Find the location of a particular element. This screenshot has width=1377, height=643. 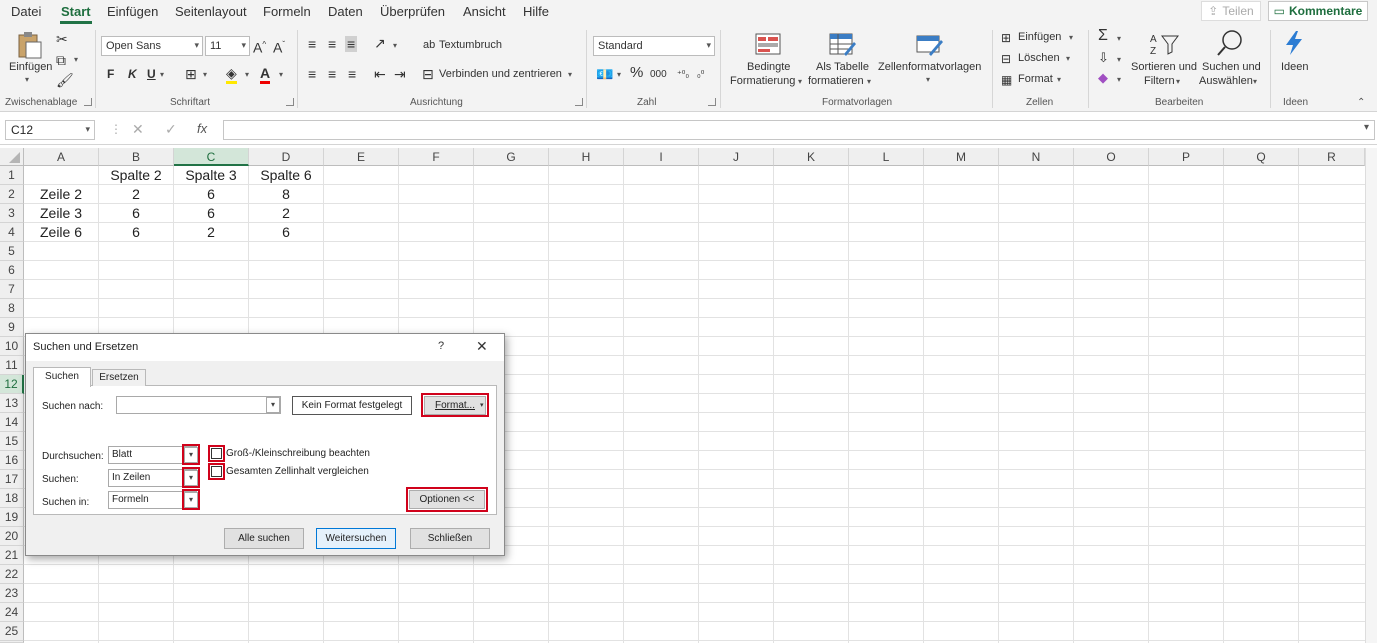

comments-button: ▭ Kommentare is located at coordinates (1318, 11).